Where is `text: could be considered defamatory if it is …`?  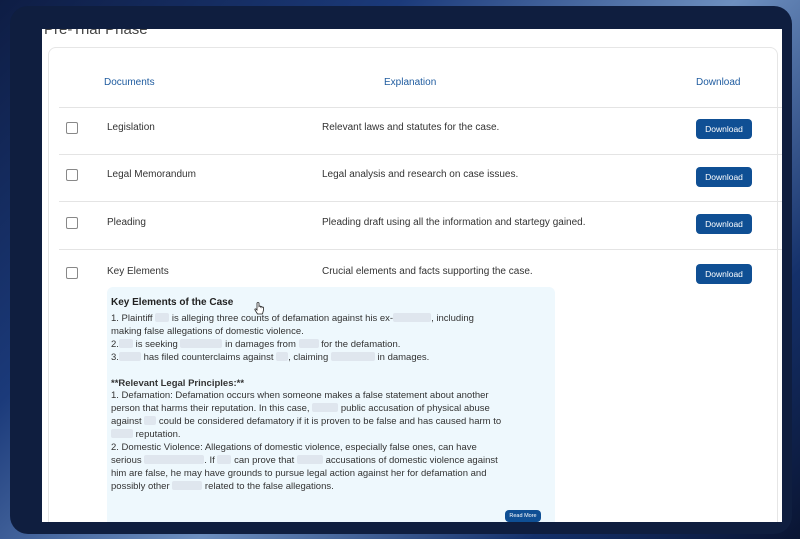
text: could be considered defamatory if it is … is located at coordinates (330, 422).